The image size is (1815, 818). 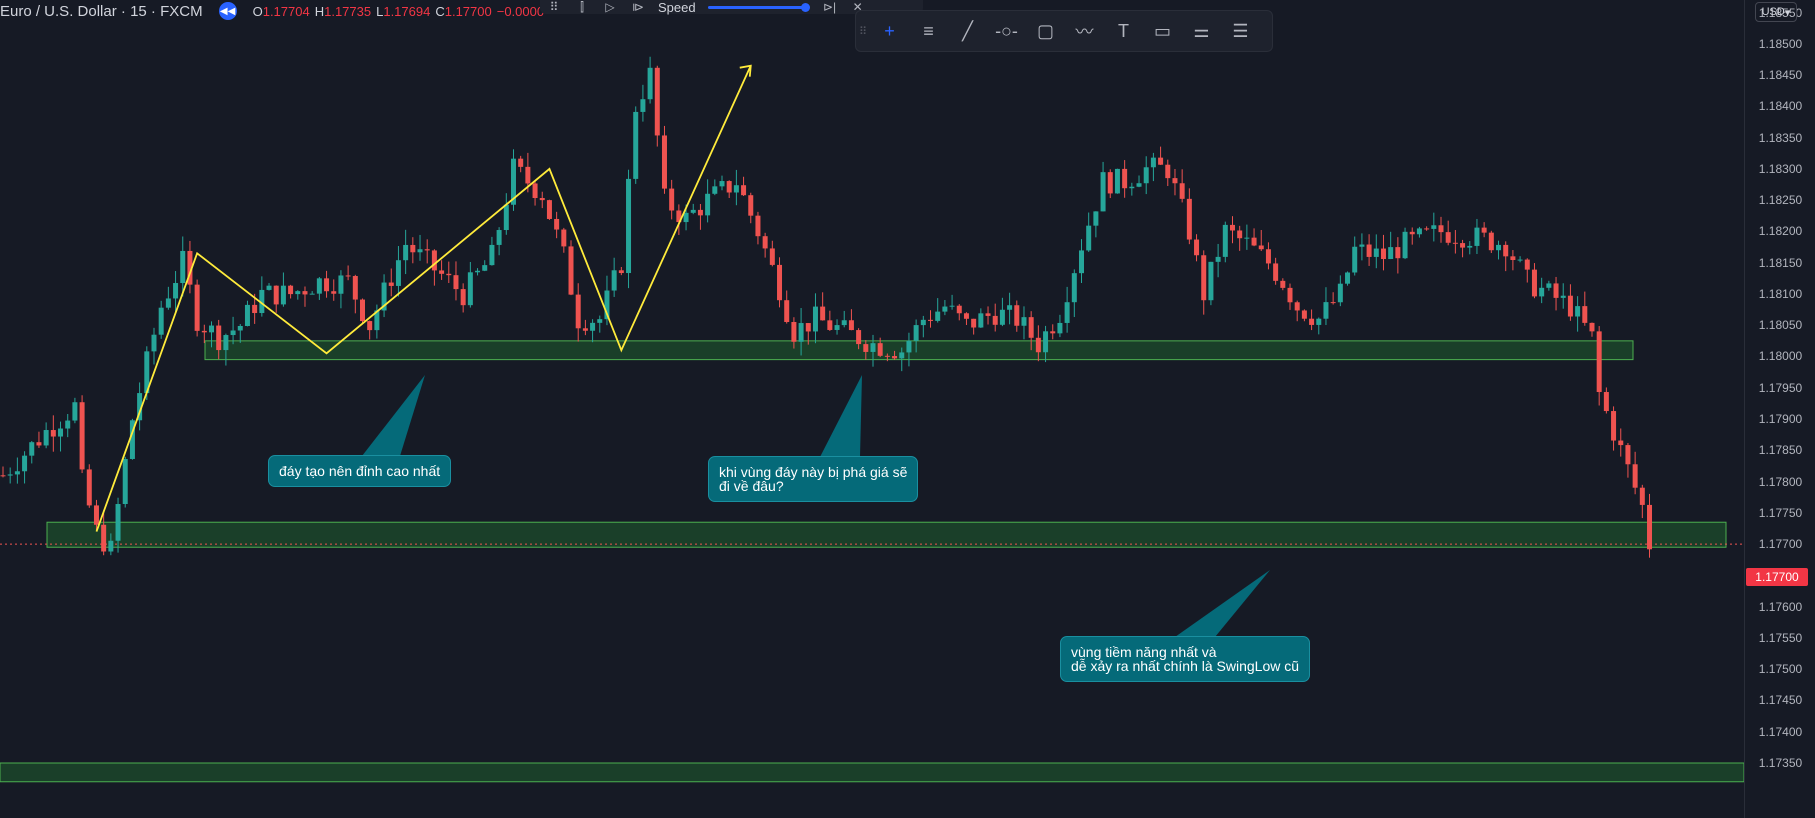 What do you see at coordinates (1780, 200) in the screenshot?
I see `price-tick: 1.18250` at bounding box center [1780, 200].